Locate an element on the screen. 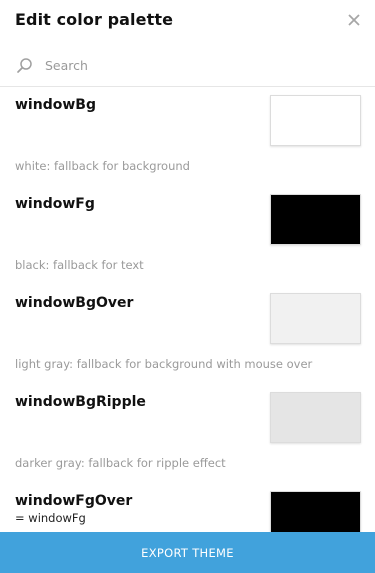 Image resolution: width=375 pixels, height=573 pixels. close-icon is located at coordinates (354, 20).